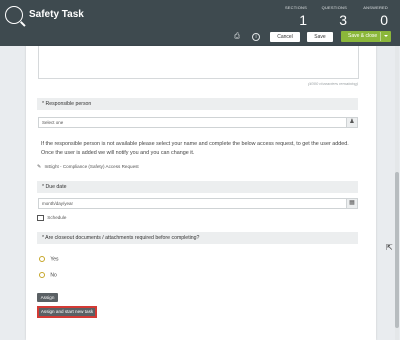 This screenshot has height=340, width=400. What do you see at coordinates (40, 218) in the screenshot?
I see `calendar-small-icon` at bounding box center [40, 218].